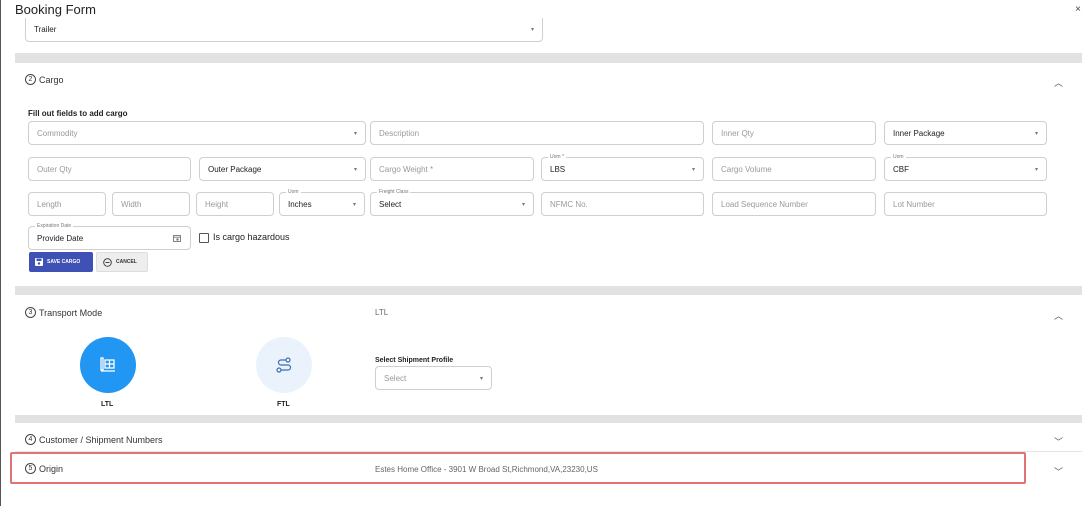 Image resolution: width=1089 pixels, height=506 pixels. What do you see at coordinates (414, 360) in the screenshot?
I see `shipment-profile-label: Select Shipment Profile` at bounding box center [414, 360].